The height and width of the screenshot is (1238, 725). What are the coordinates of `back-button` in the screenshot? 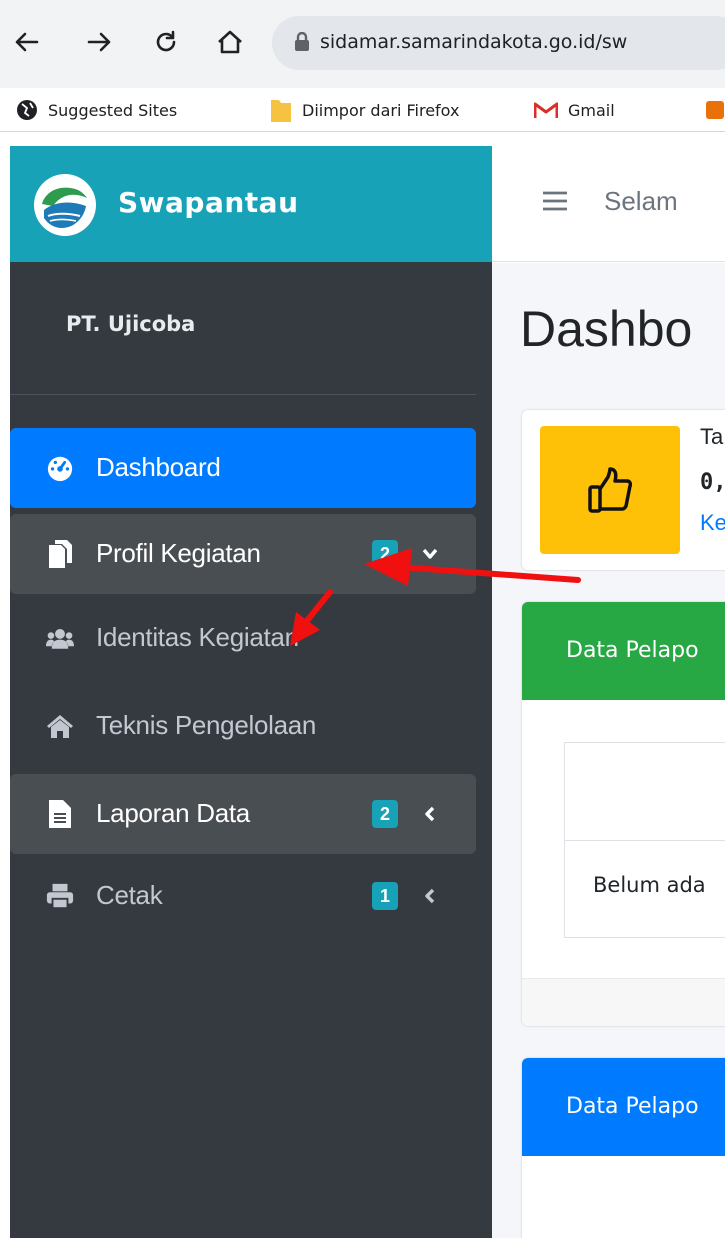 It's located at (26, 42).